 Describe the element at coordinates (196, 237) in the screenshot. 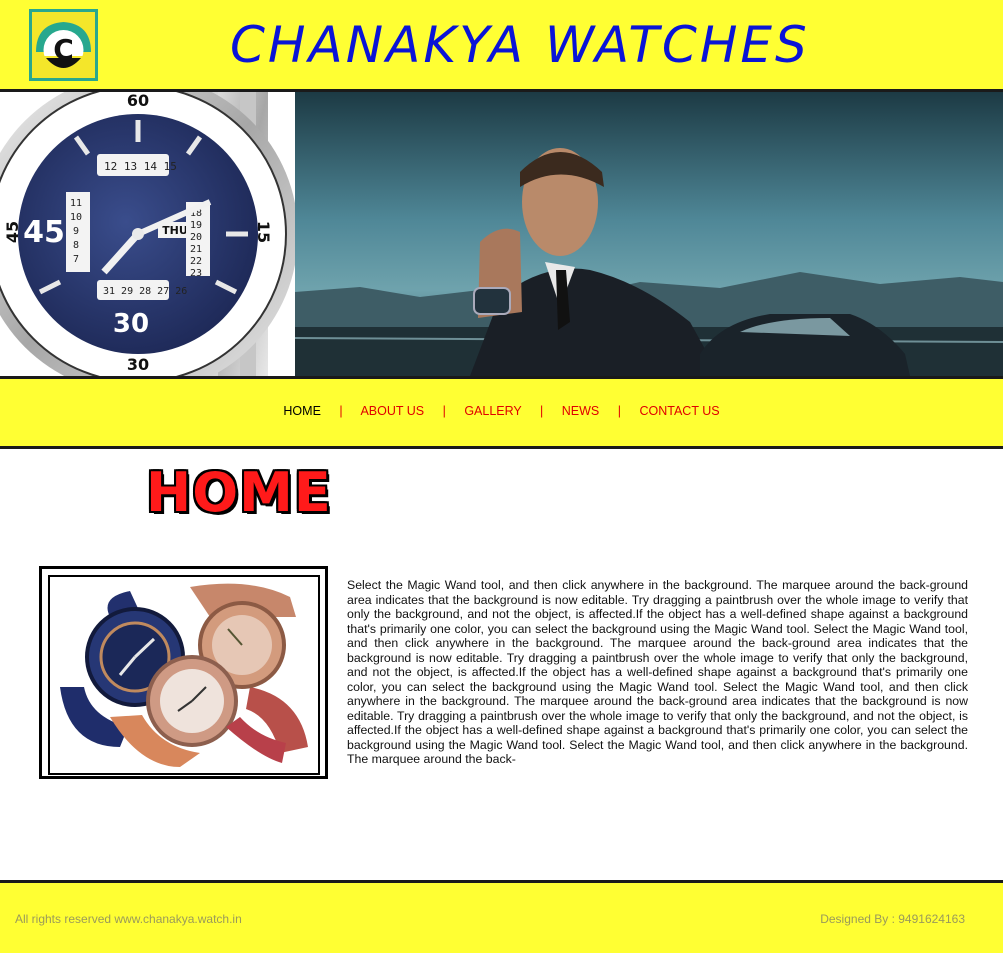

I see `svg-text: 20` at that location.